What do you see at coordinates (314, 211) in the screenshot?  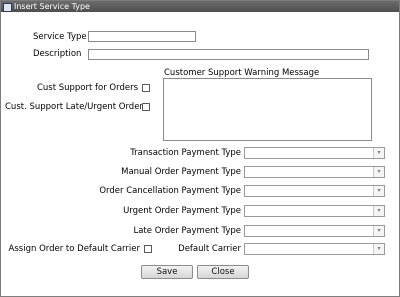 I see `urgent-order-payment-select: ▾` at bounding box center [314, 211].